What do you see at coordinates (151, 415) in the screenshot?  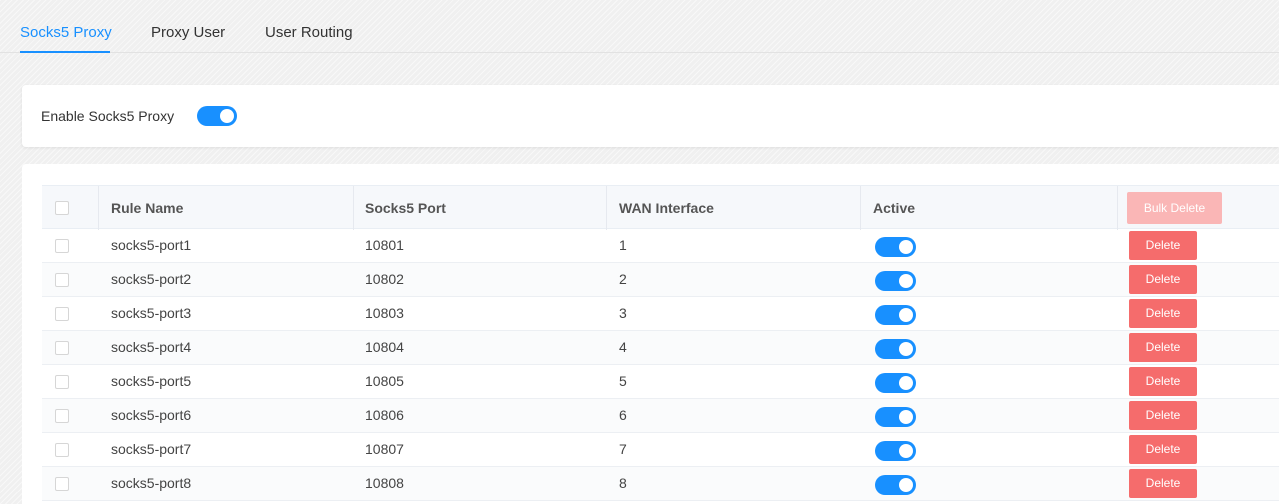 I see `rule-name-cell: socks5-port6` at bounding box center [151, 415].